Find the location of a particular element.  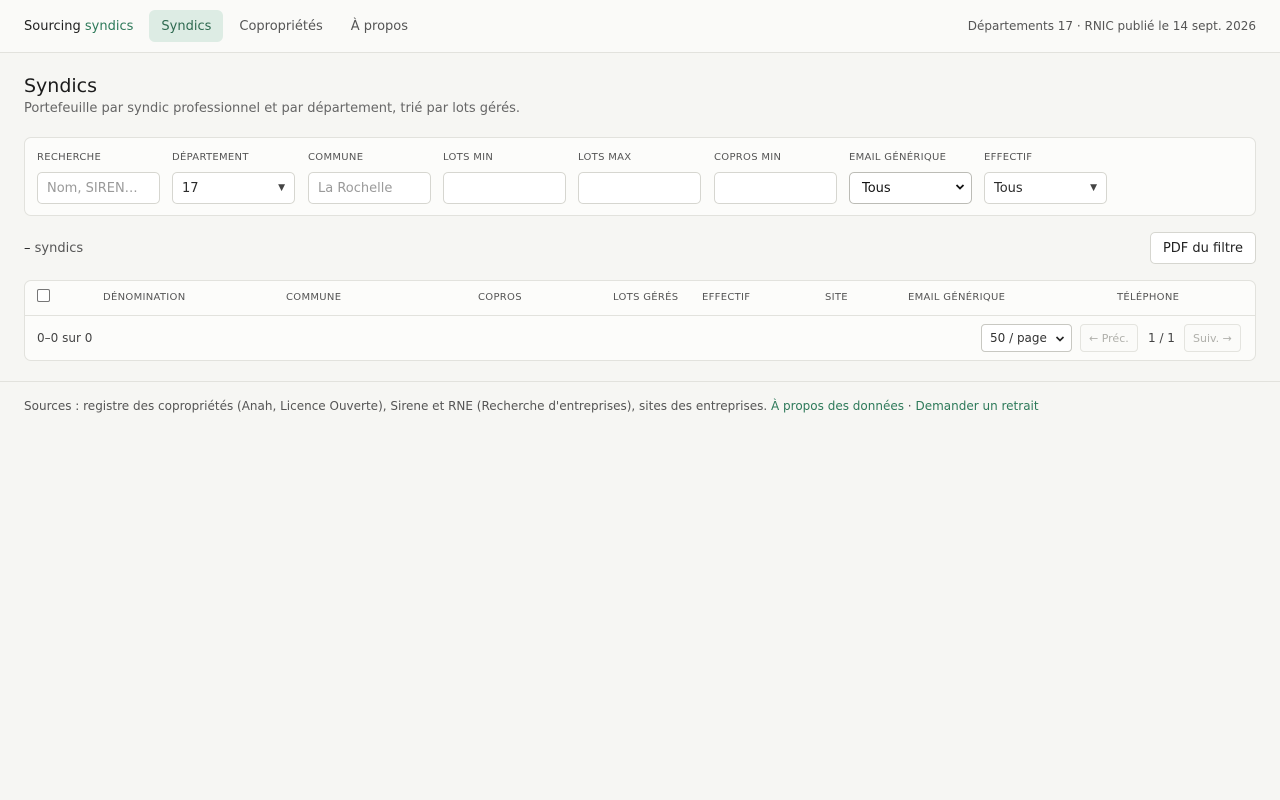

filter-label: Recherche is located at coordinates (69, 157).